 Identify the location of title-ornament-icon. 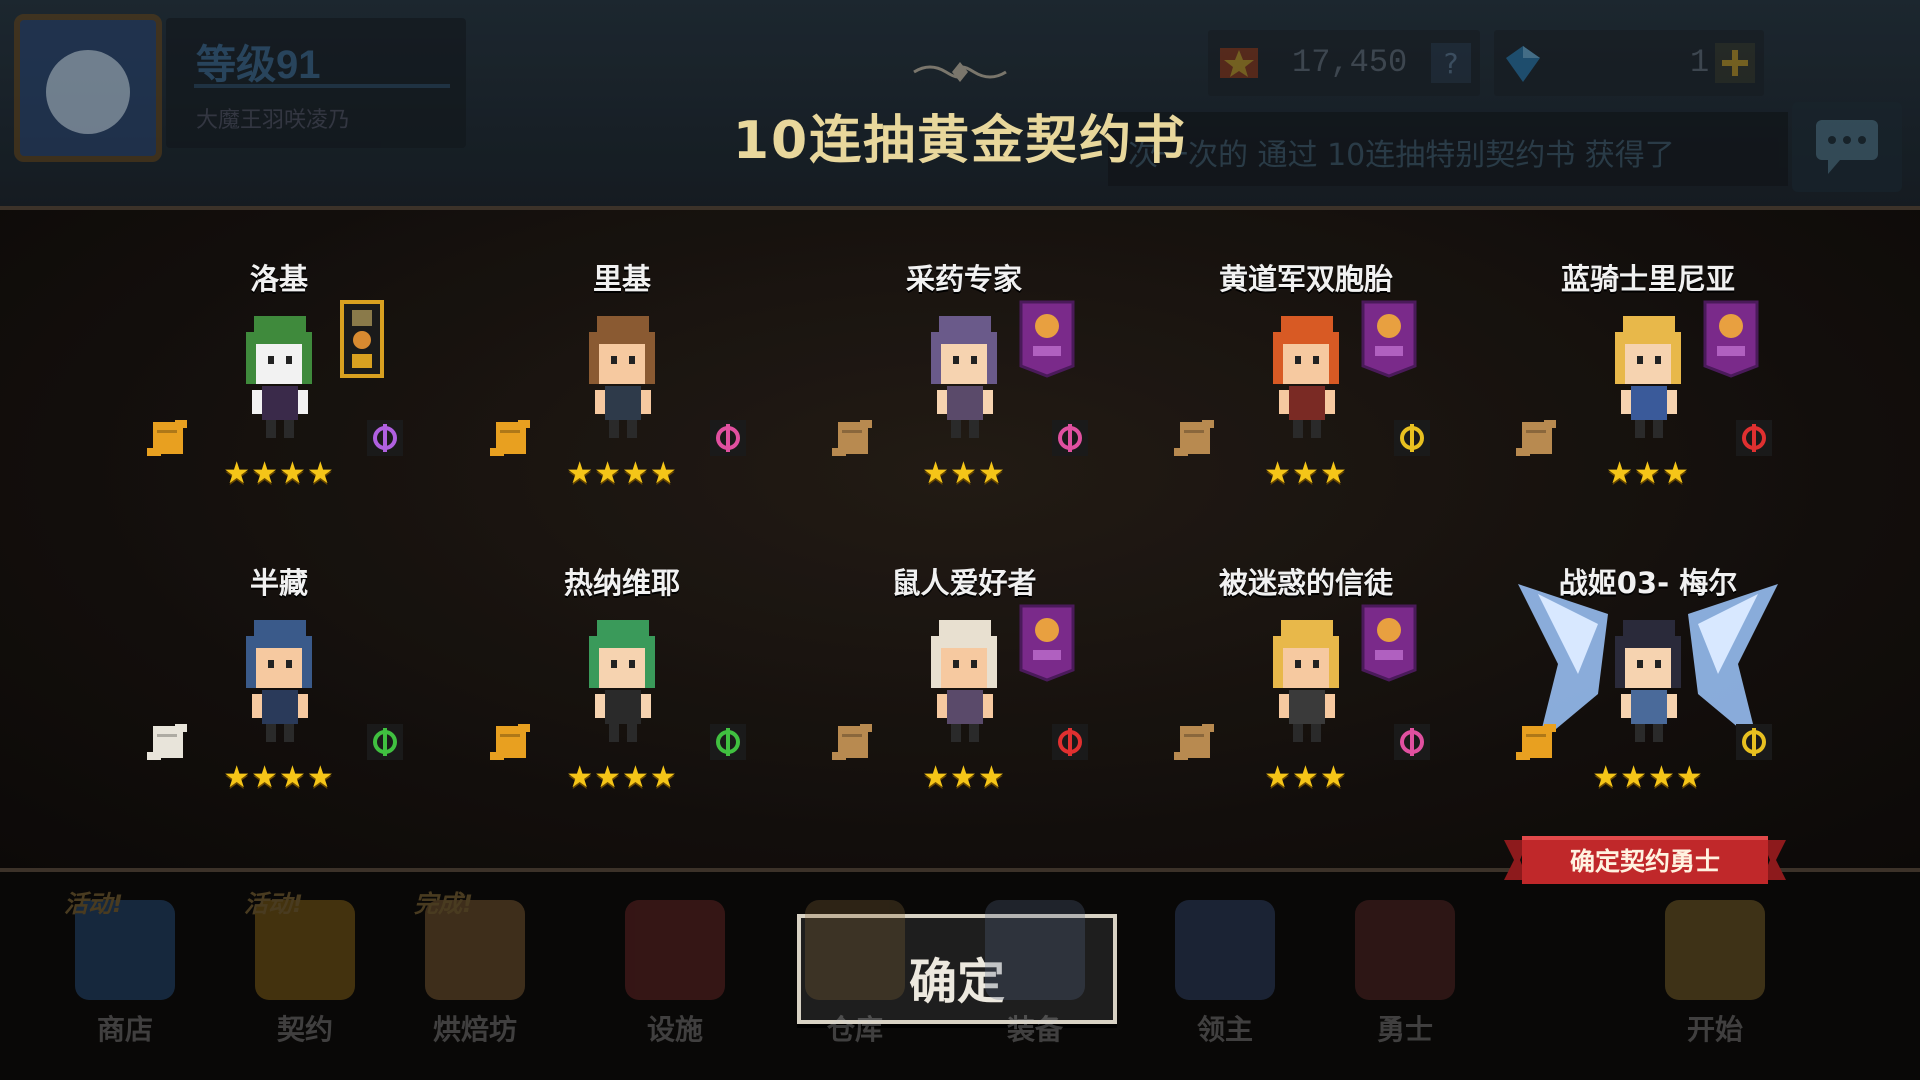
(960, 72).